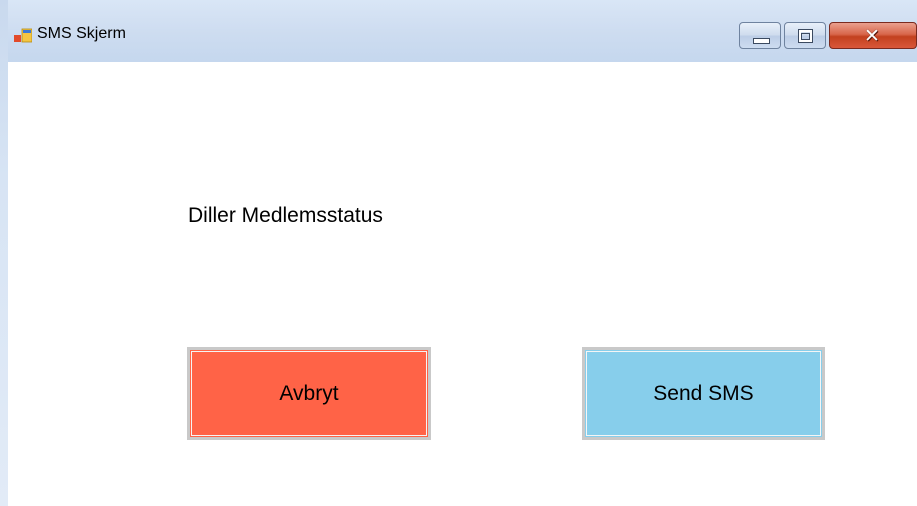 Image resolution: width=917 pixels, height=506 pixels. I want to click on minimize-icon, so click(761, 41).